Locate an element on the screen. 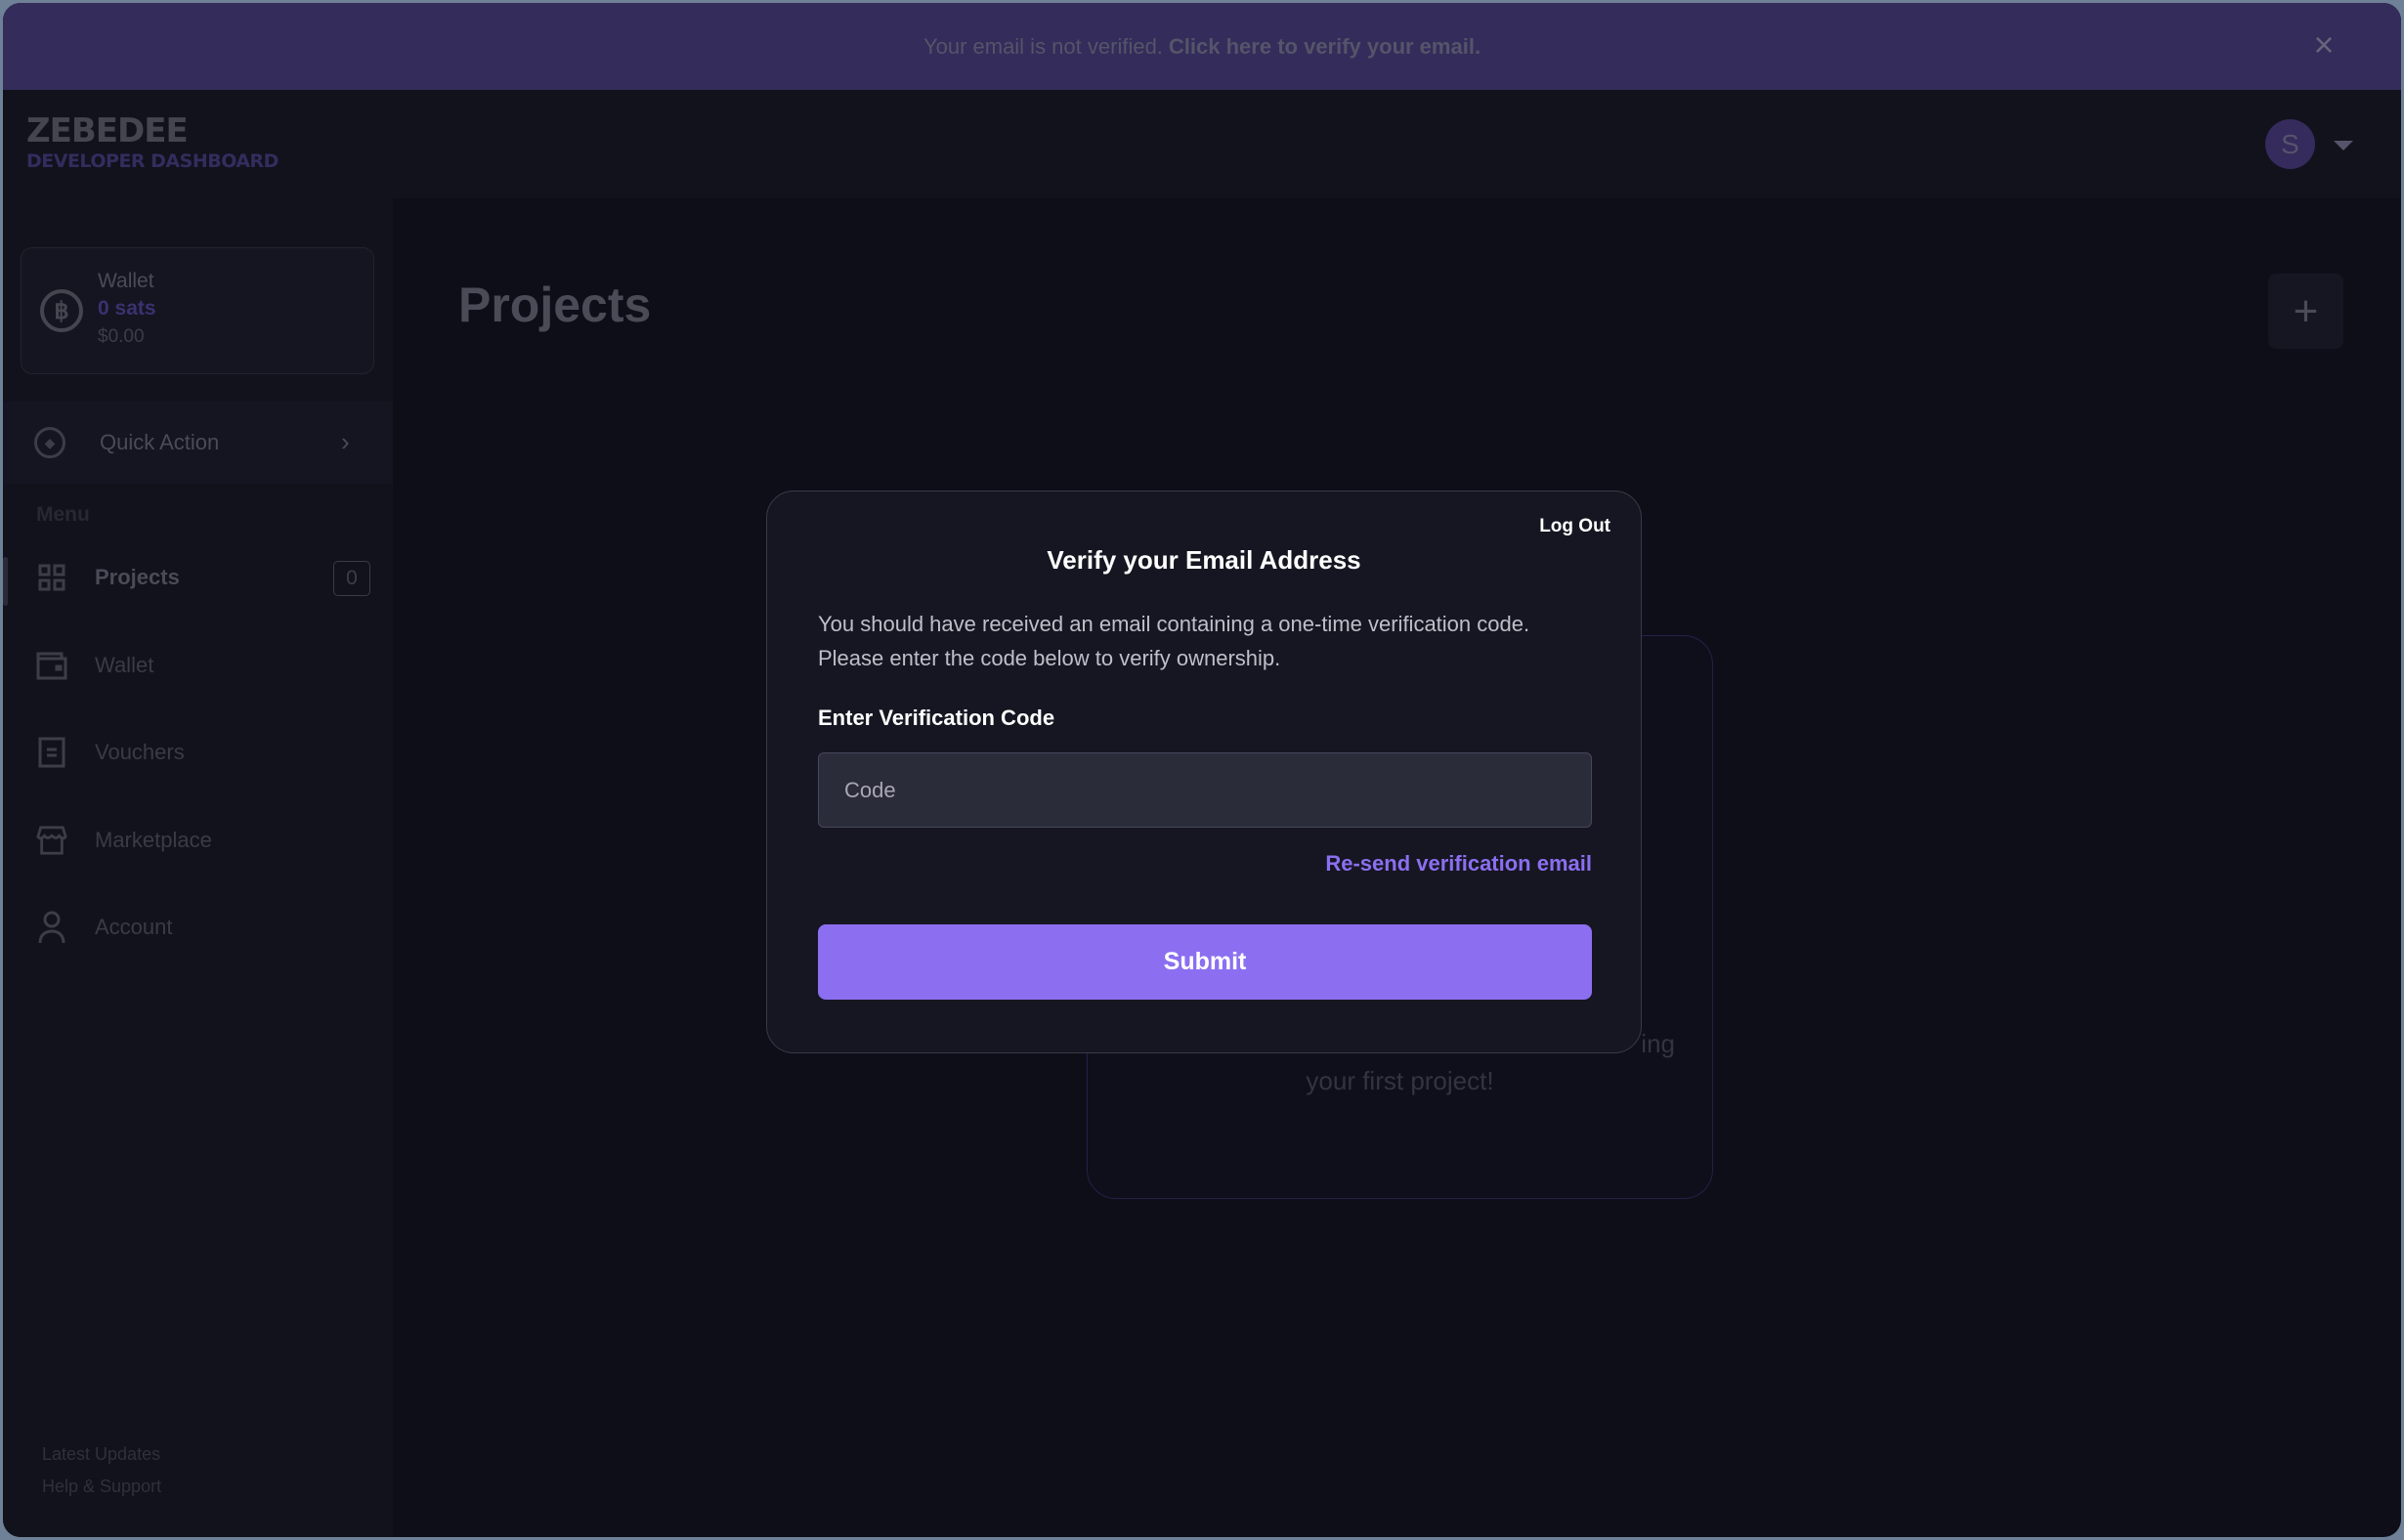  user-icon is located at coordinates (51, 927).